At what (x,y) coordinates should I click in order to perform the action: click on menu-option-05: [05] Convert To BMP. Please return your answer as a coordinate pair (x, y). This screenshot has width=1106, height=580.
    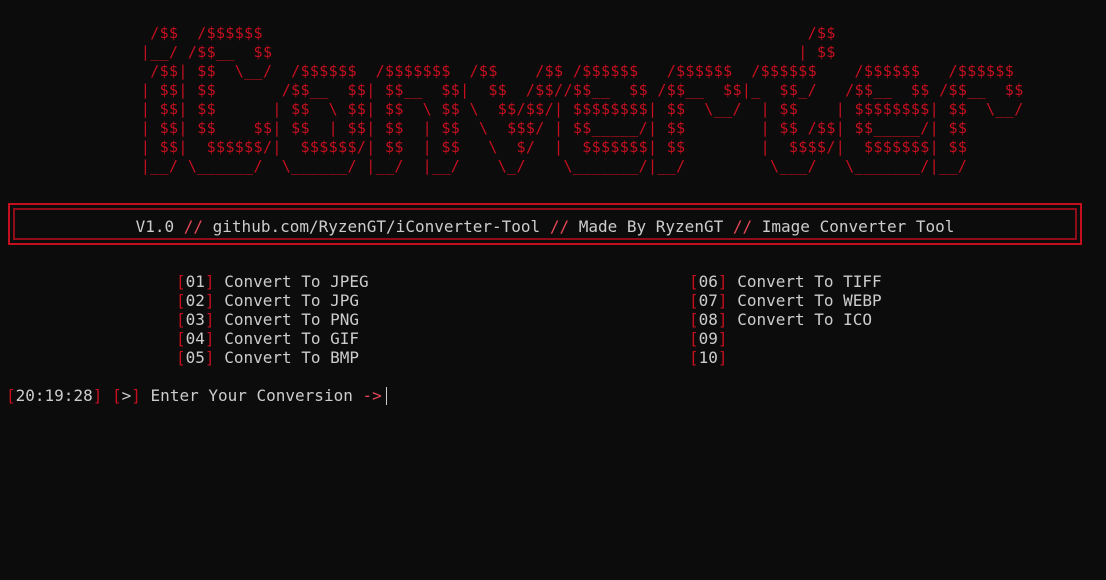
    Looking at the image, I should click on (268, 357).